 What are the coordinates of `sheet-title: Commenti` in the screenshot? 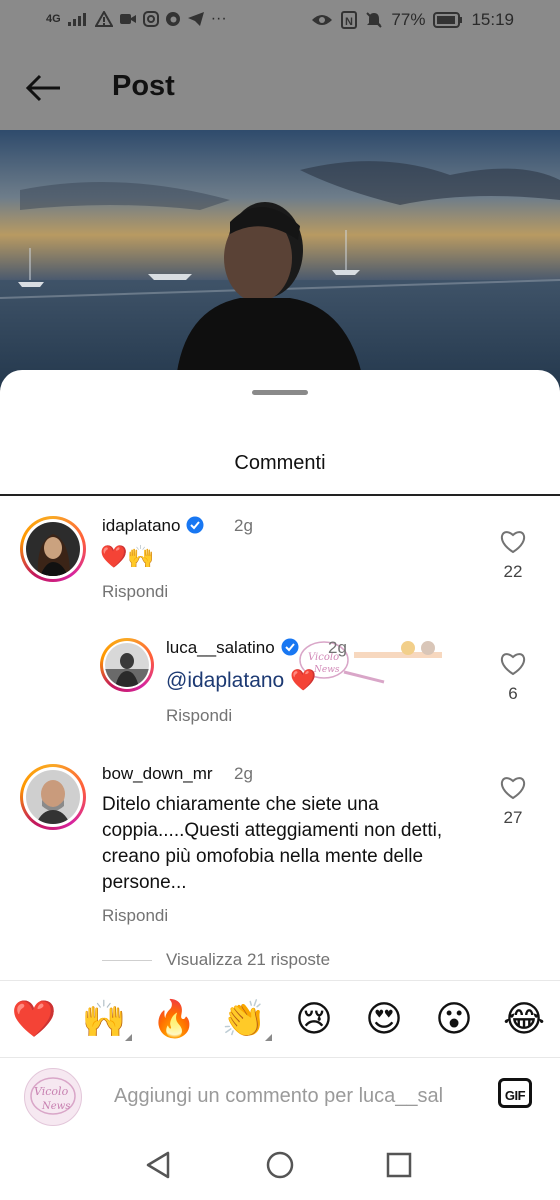 It's located at (280, 463).